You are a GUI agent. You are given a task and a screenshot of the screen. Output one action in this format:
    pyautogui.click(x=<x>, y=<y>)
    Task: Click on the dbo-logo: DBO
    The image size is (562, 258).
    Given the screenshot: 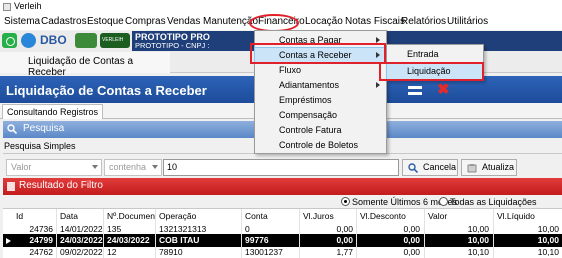 What is the action you would take?
    pyautogui.click(x=55, y=40)
    